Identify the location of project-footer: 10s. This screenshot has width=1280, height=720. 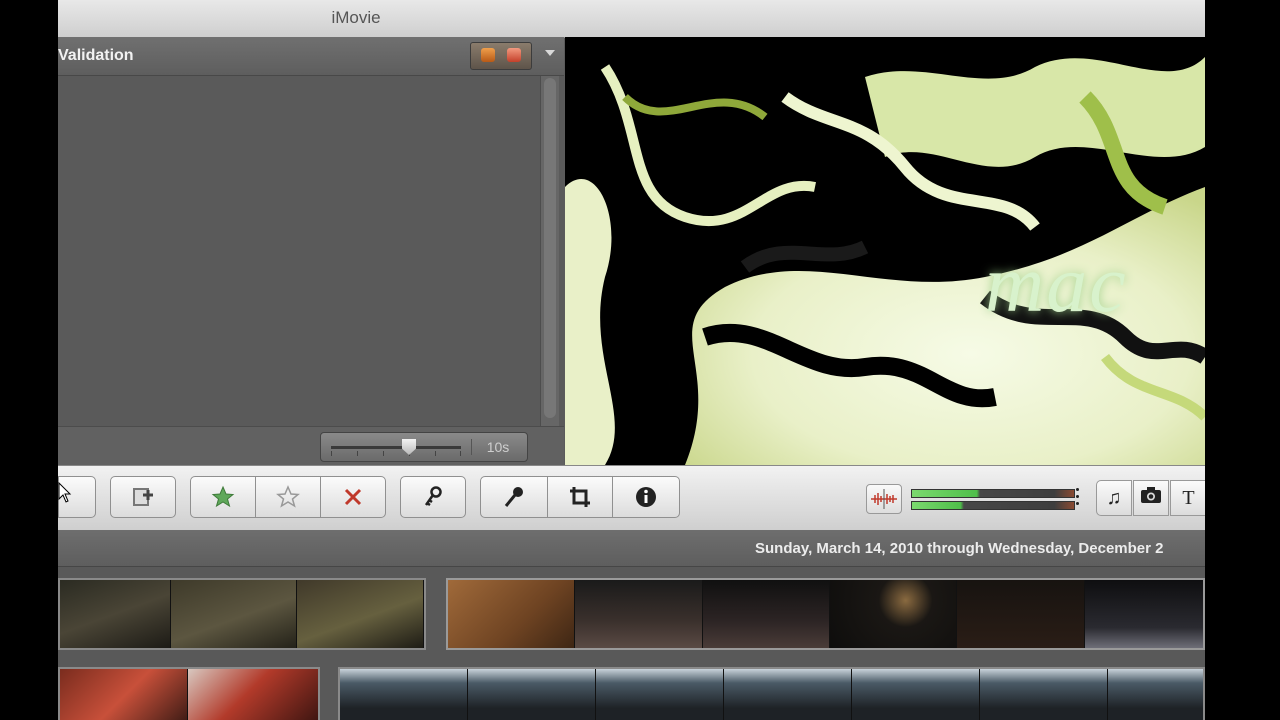
(311, 446).